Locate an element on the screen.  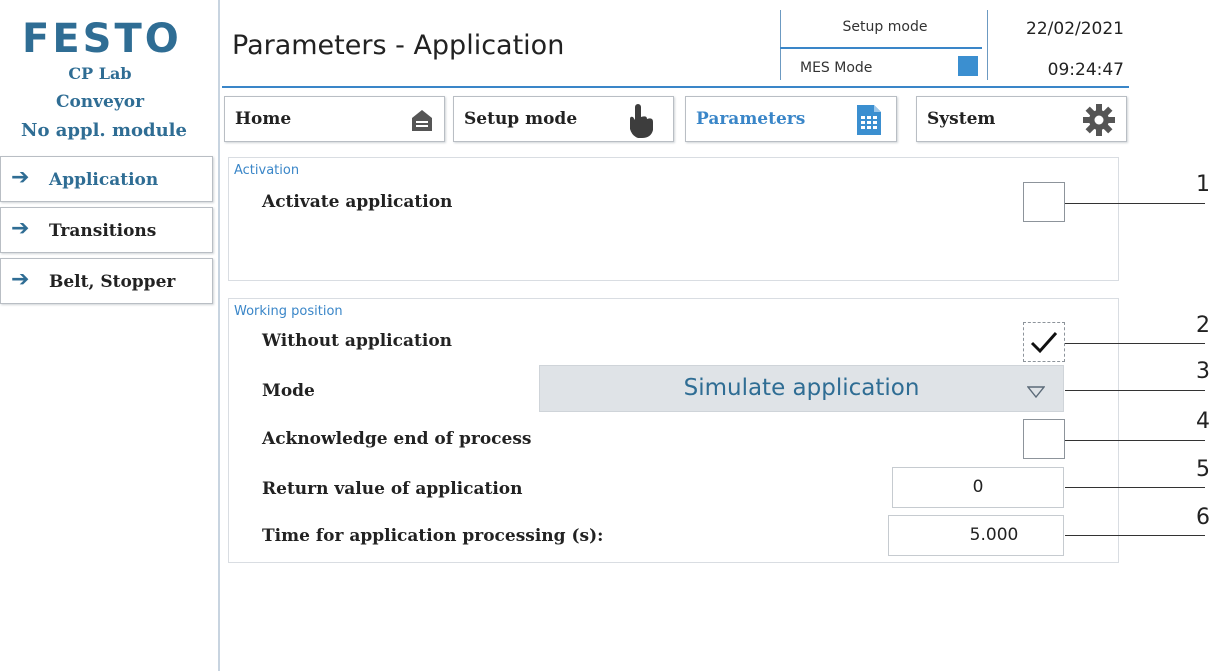
left-divider is located at coordinates (219, 335).